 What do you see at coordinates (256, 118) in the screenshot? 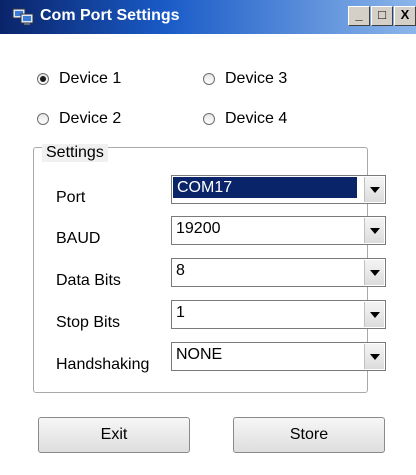
I see `radio-device-4-label: Device 4` at bounding box center [256, 118].